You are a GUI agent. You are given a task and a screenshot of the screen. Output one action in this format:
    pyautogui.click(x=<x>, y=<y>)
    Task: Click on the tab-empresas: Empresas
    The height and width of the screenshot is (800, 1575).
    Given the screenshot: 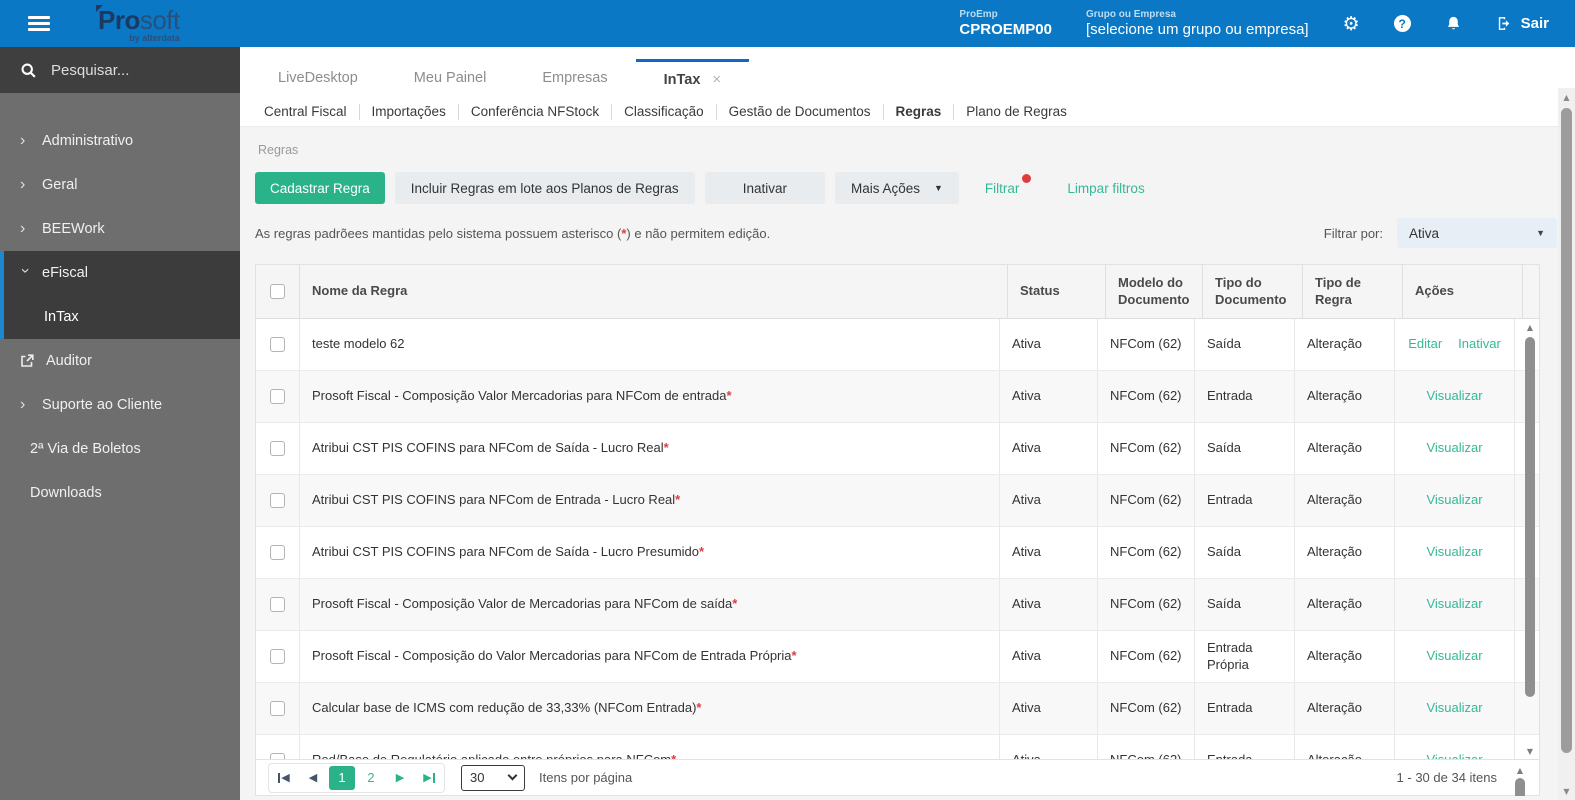 What is the action you would take?
    pyautogui.click(x=574, y=78)
    